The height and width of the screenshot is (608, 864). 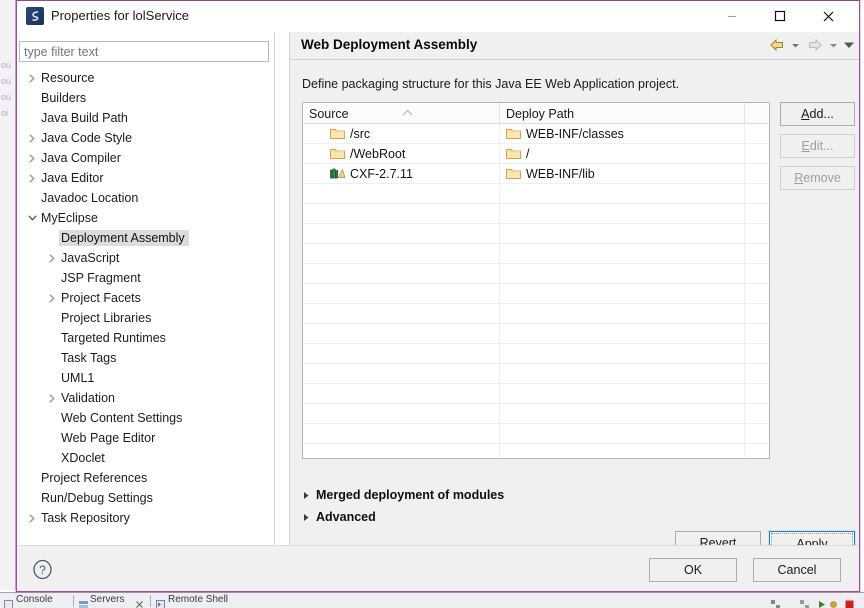 I want to click on sidebar-item-java-code-style: Java Code Style, so click(x=145, y=138).